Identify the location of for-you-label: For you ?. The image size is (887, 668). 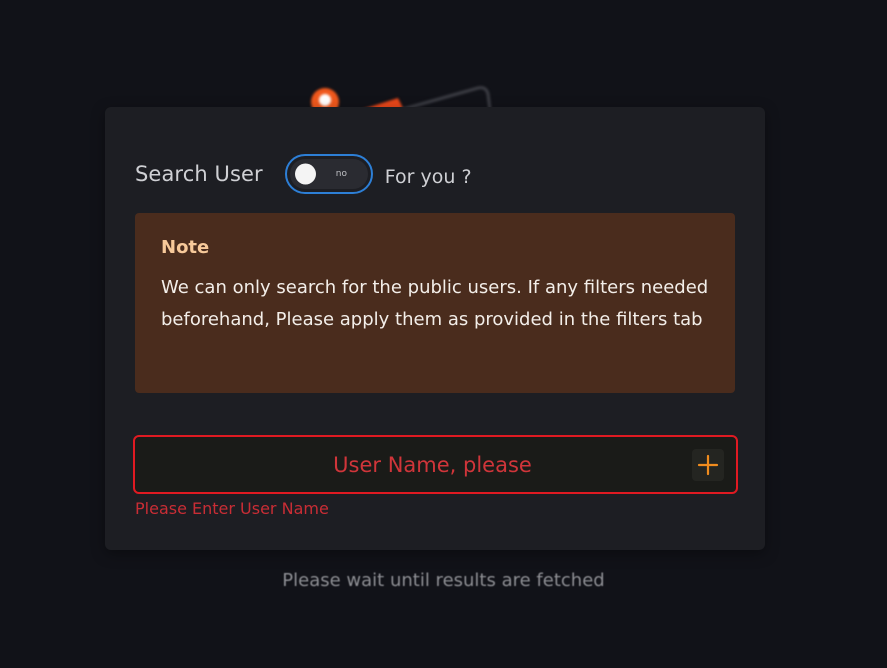
(428, 177).